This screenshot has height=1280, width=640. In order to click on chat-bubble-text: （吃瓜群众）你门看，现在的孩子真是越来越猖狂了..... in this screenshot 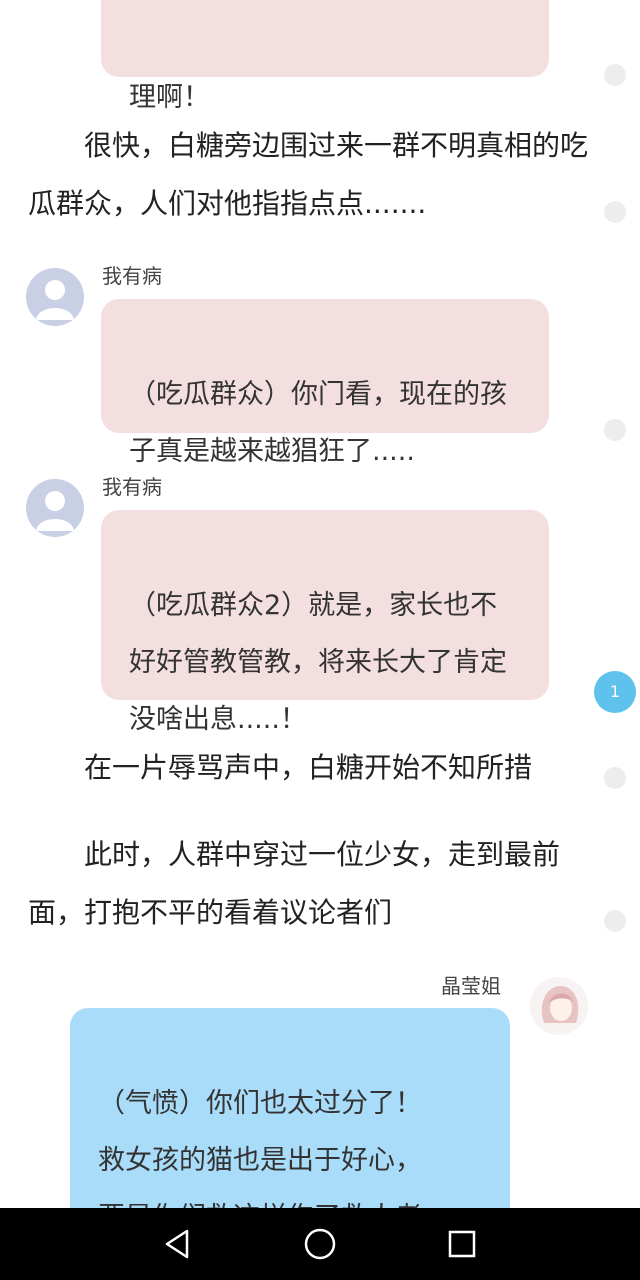, I will do `click(318, 423)`.